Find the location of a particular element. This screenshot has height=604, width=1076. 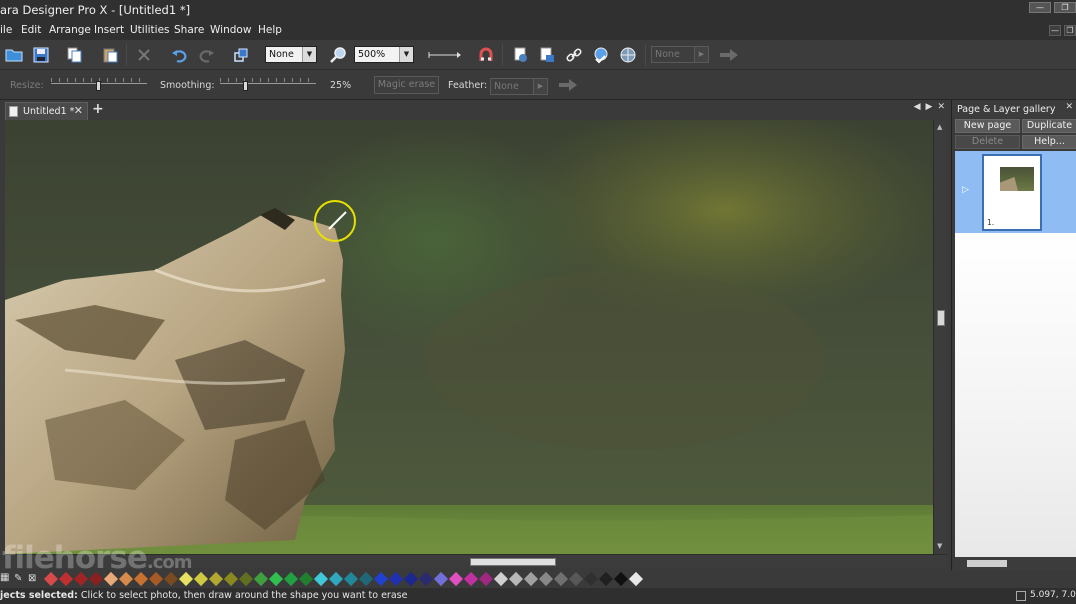

gallery-scrollbar is located at coordinates (1015, 563).